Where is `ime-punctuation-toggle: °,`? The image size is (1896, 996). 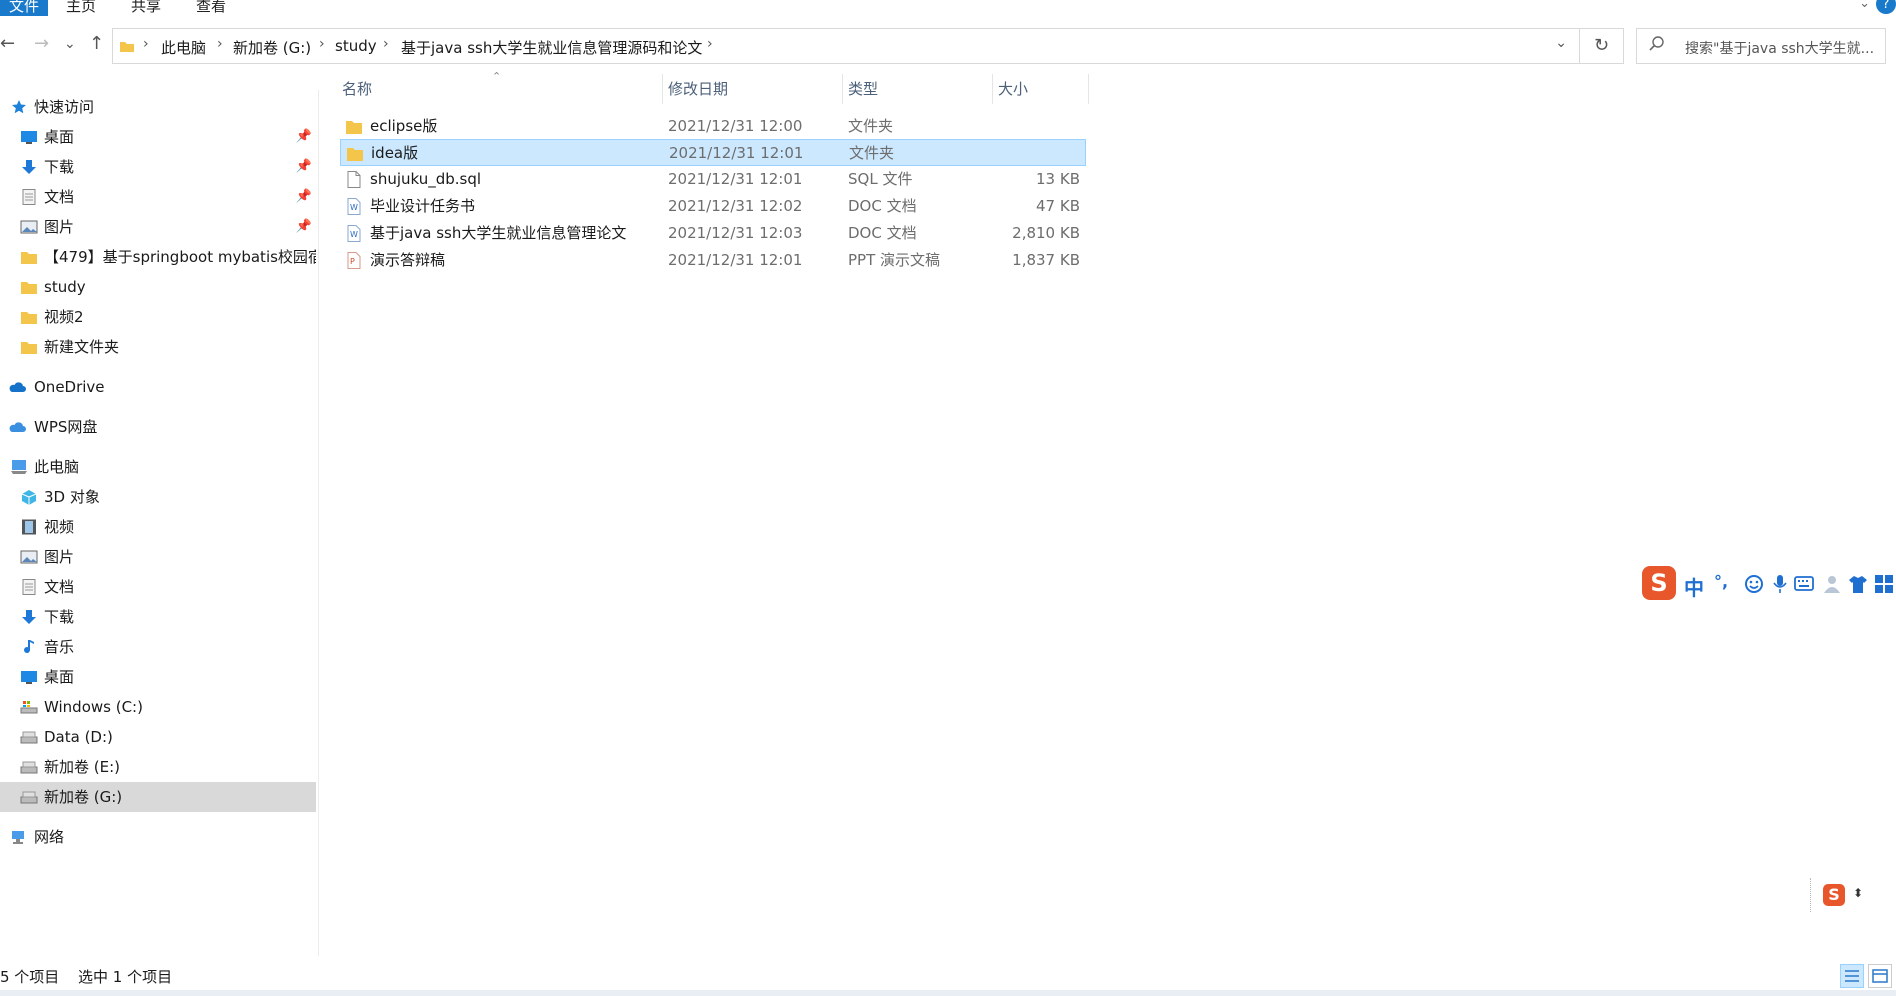
ime-punctuation-toggle: °, is located at coordinates (1721, 581).